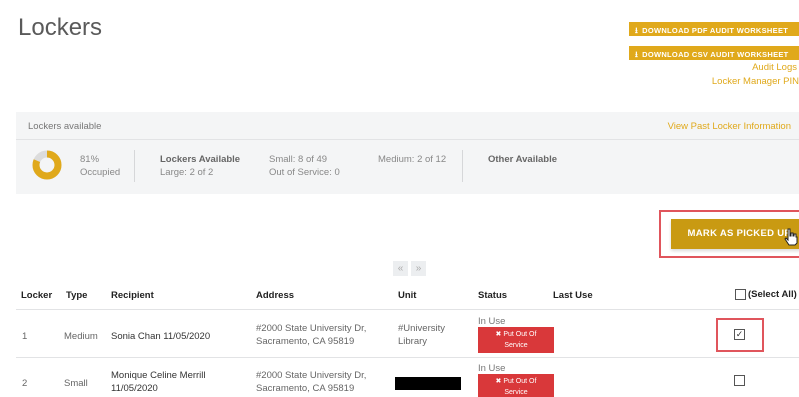 Image resolution: width=799 pixels, height=397 pixels. Describe the element at coordinates (77, 295) in the screenshot. I see `col-header-type: Type` at that location.